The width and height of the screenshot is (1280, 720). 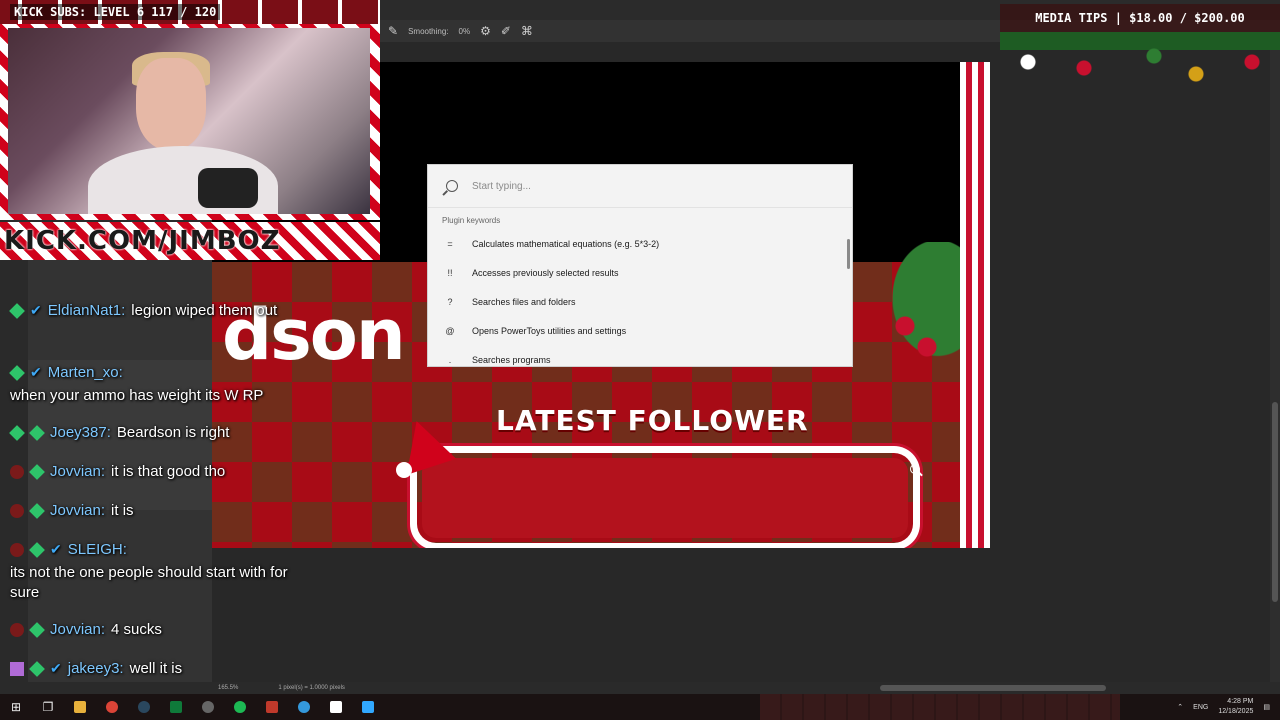 I want to click on terminal-icon, so click(x=176, y=707).